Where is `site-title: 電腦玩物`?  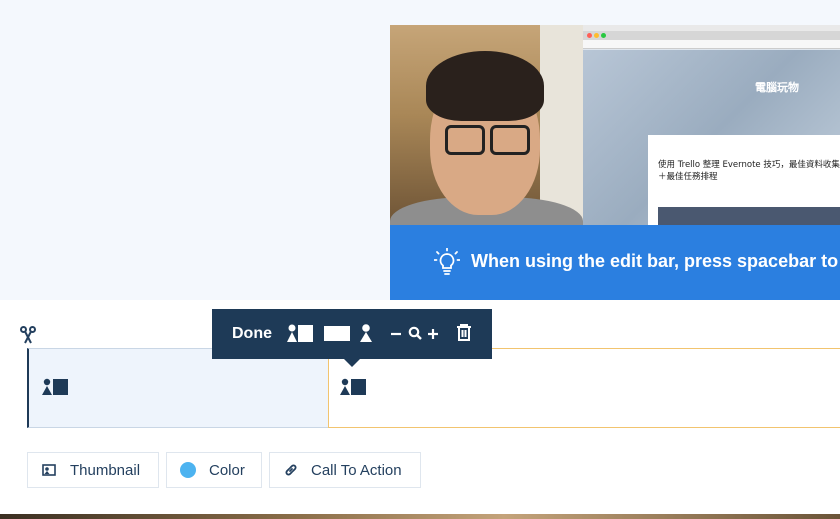
site-title: 電腦玩物 is located at coordinates (777, 87).